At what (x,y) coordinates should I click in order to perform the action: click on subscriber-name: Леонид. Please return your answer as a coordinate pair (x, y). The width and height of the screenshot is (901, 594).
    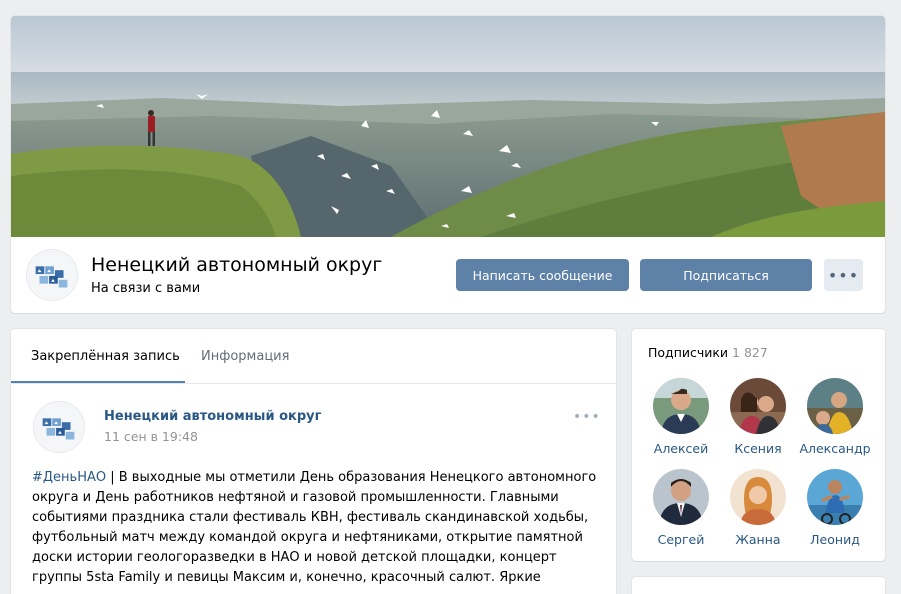
    Looking at the image, I should click on (835, 539).